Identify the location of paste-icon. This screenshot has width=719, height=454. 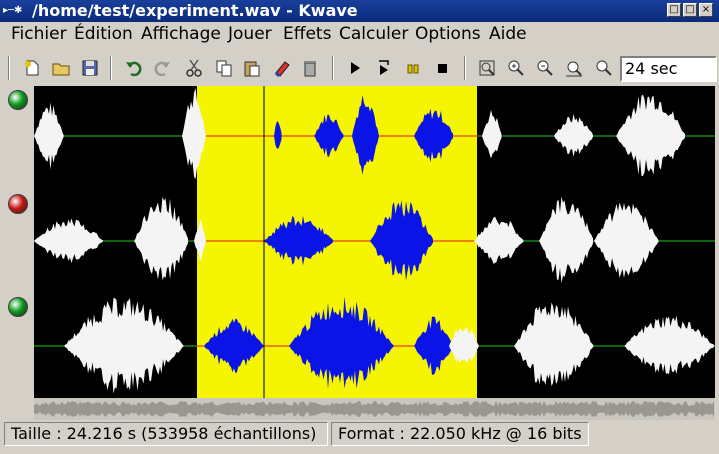
(252, 68).